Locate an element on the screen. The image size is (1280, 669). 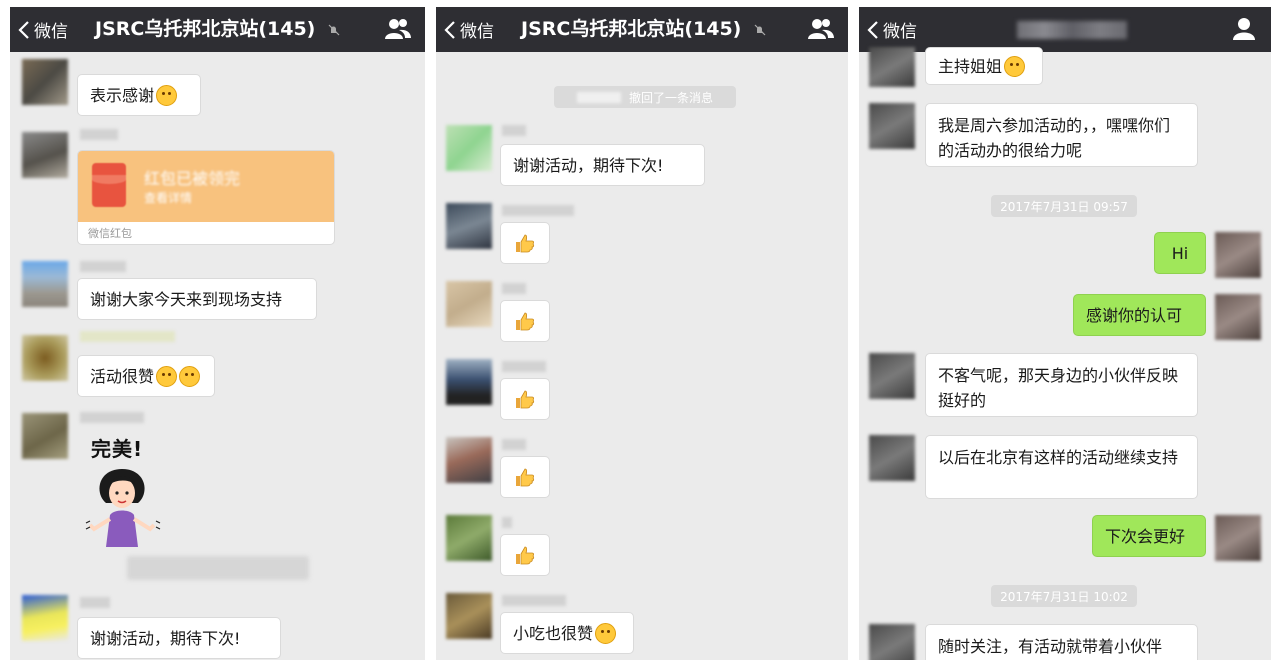
message-bubble: 我是周六参加活动的，，嘿嘿你们的活动办的很给力呢 is located at coordinates (1061, 135).